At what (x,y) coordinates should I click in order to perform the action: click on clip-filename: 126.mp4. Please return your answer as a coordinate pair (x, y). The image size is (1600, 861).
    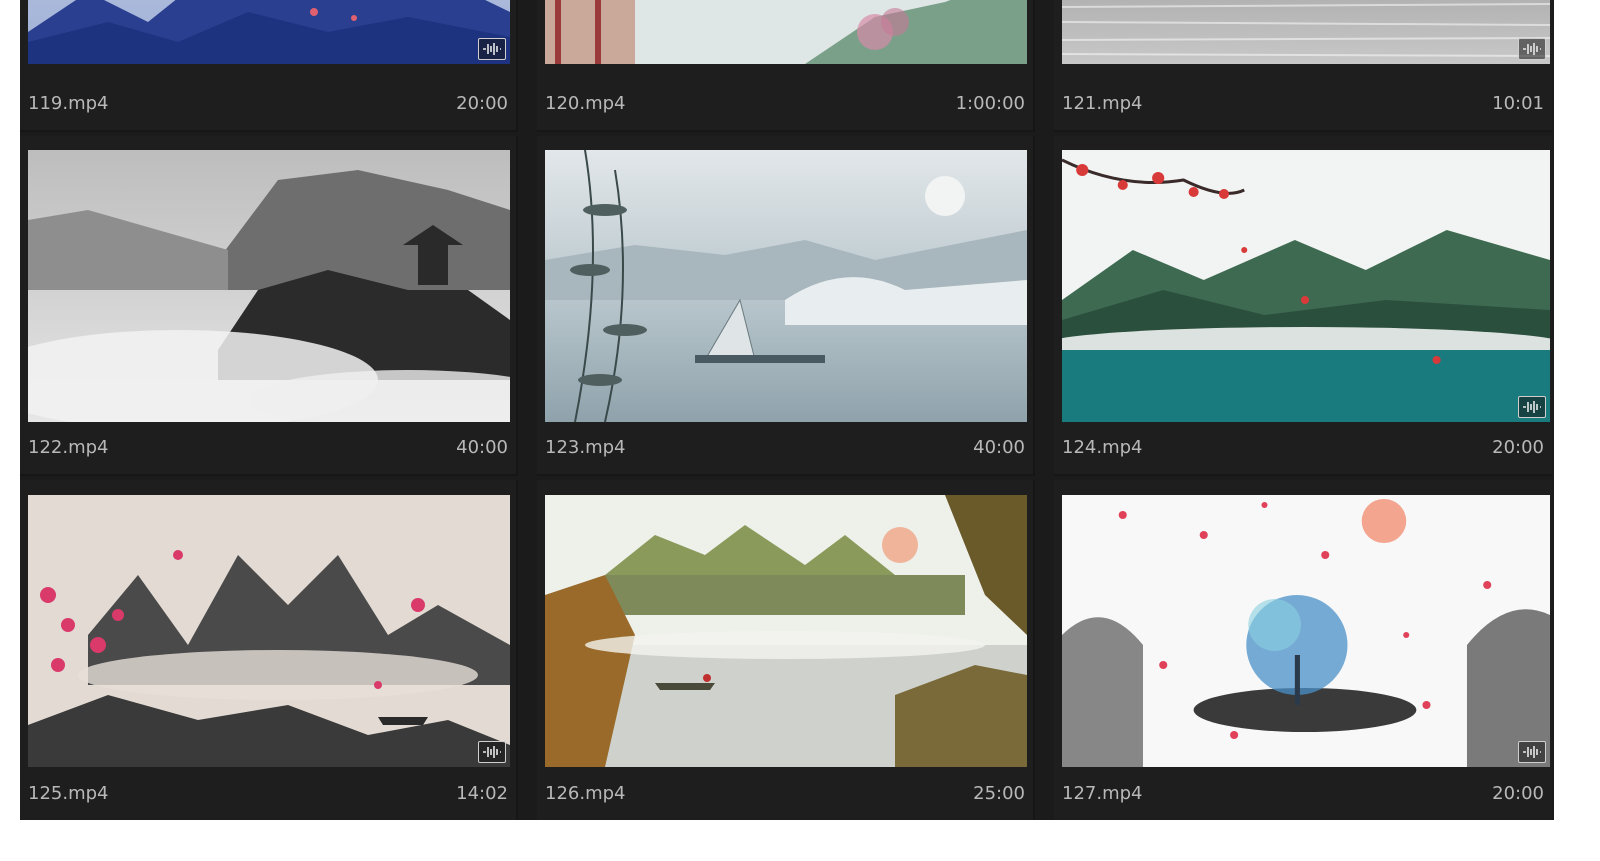
    Looking at the image, I should click on (585, 793).